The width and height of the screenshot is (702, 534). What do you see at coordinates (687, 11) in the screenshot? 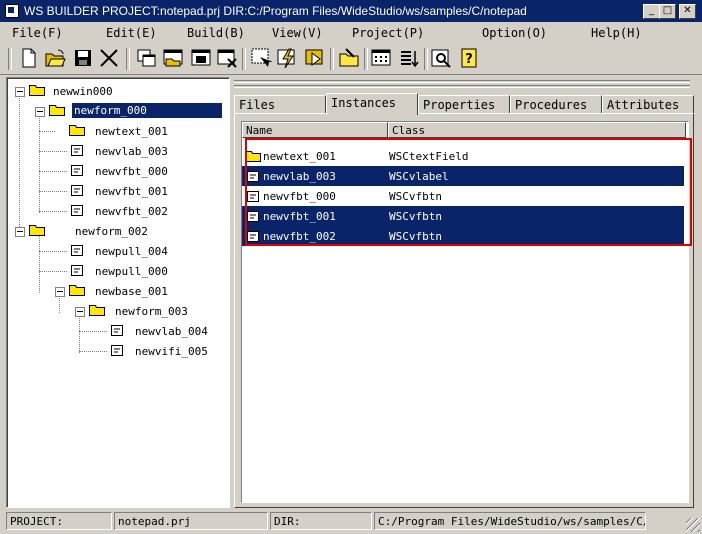
I see `close-button: ✕` at bounding box center [687, 11].